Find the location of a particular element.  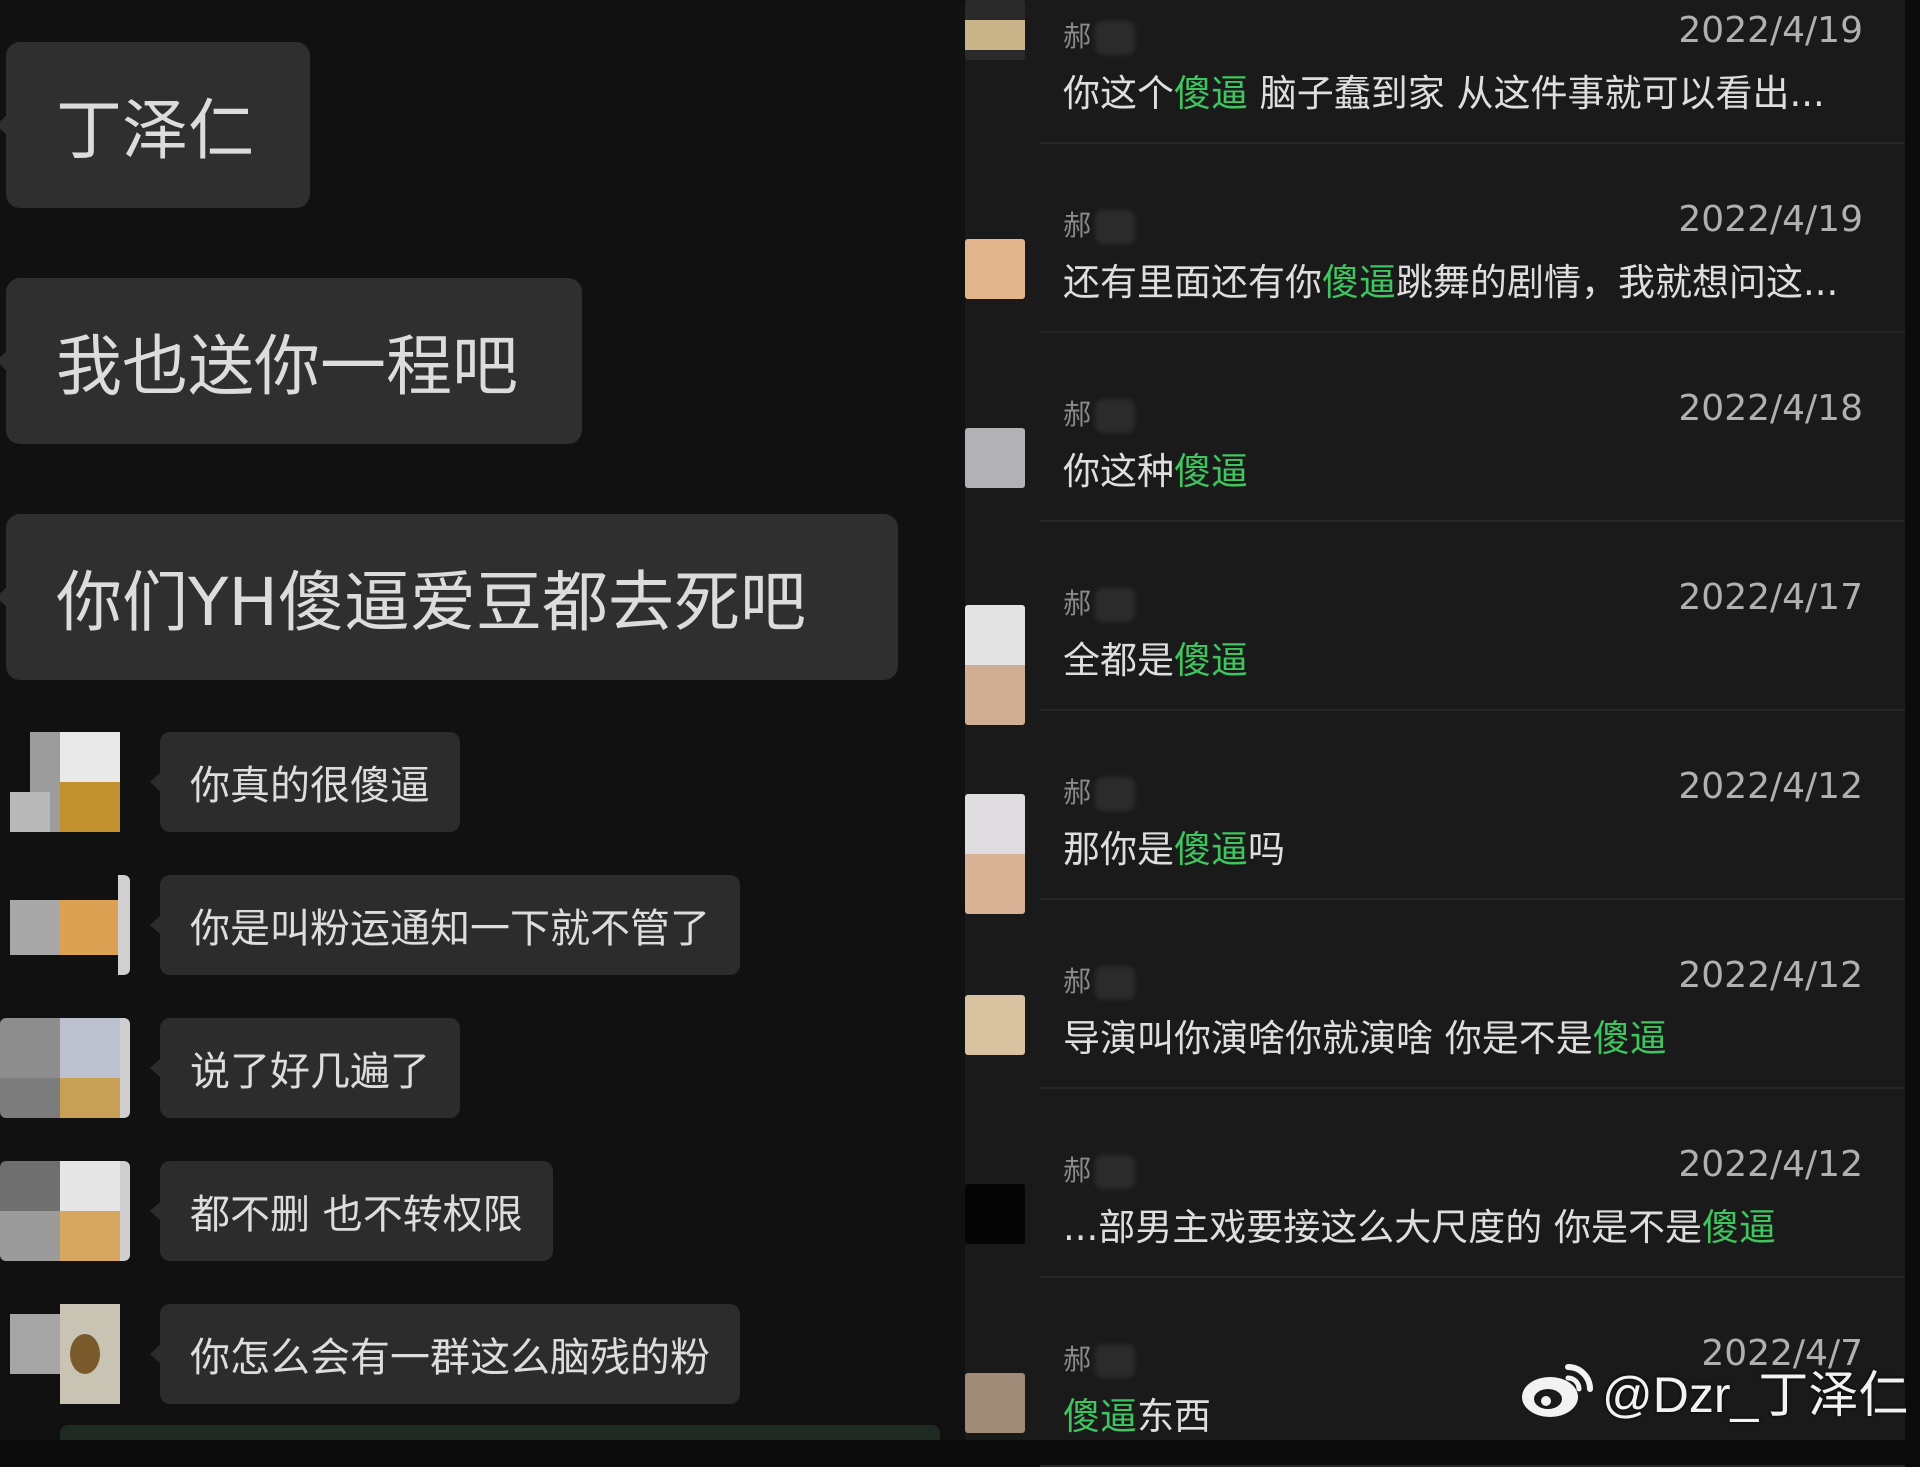

comment-date: 2022/4/18 is located at coordinates (1770, 408).